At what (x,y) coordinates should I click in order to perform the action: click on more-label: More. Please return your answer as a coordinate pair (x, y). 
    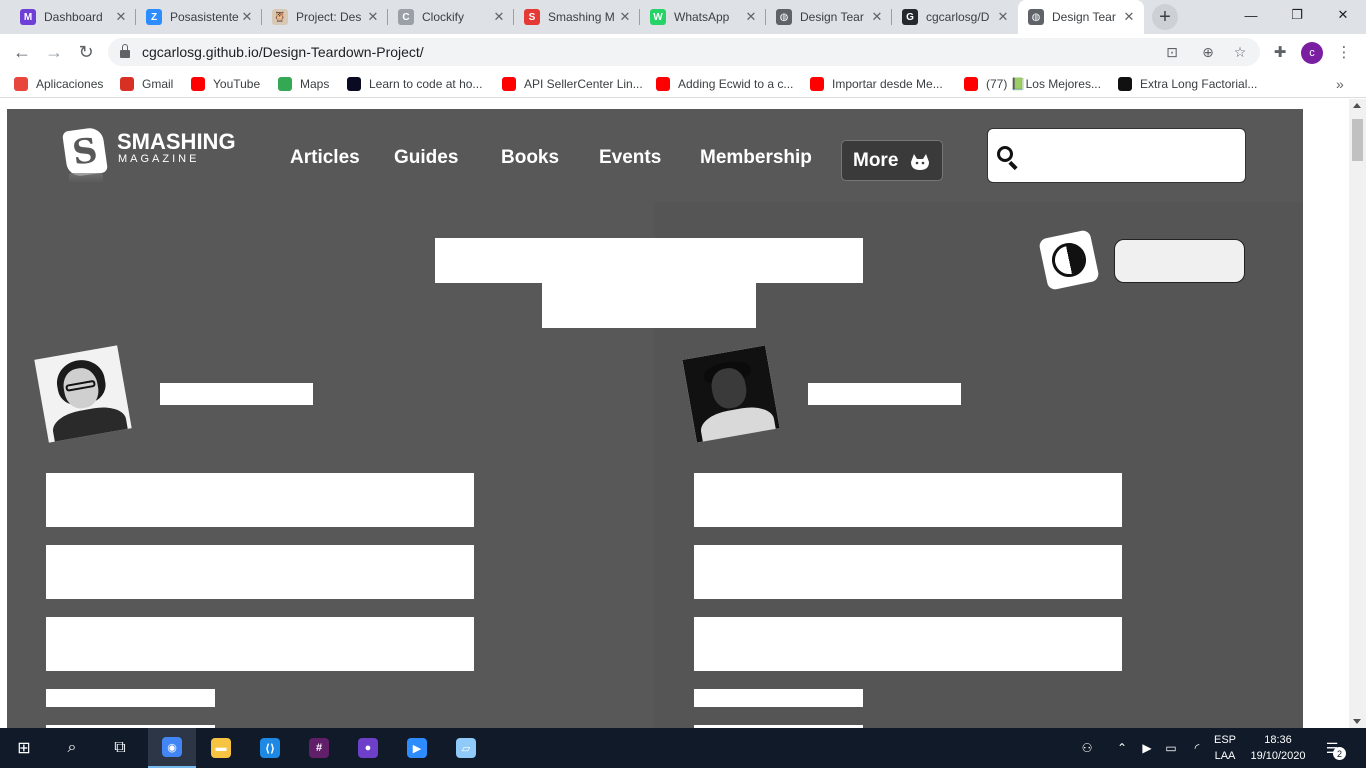
    Looking at the image, I should click on (876, 160).